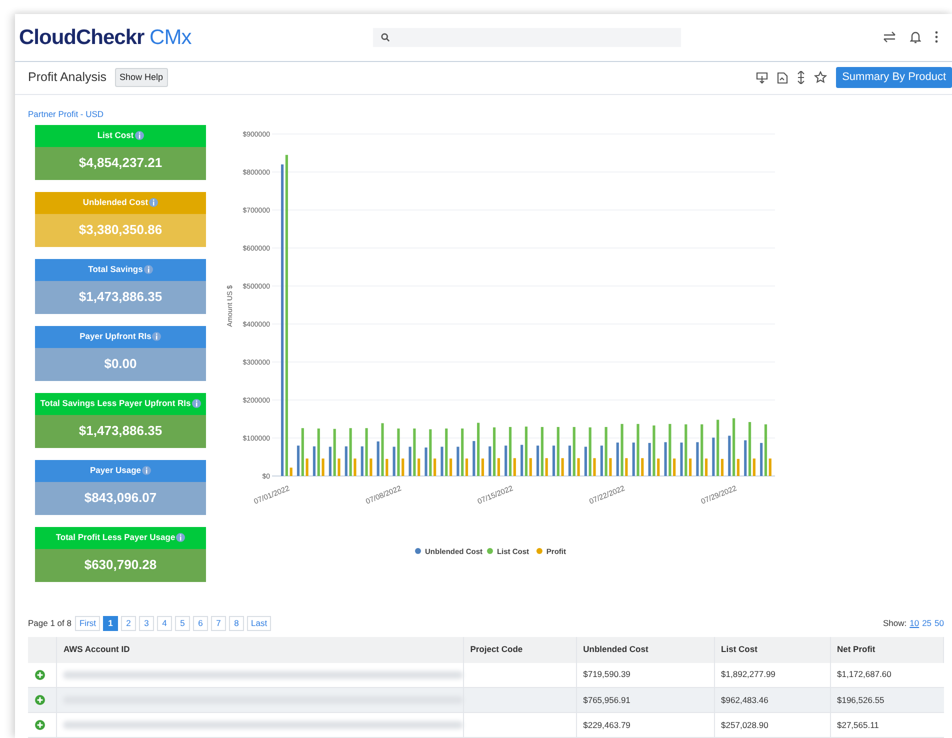 The image size is (952, 738). What do you see at coordinates (385, 37) in the screenshot?
I see `search-icon` at bounding box center [385, 37].